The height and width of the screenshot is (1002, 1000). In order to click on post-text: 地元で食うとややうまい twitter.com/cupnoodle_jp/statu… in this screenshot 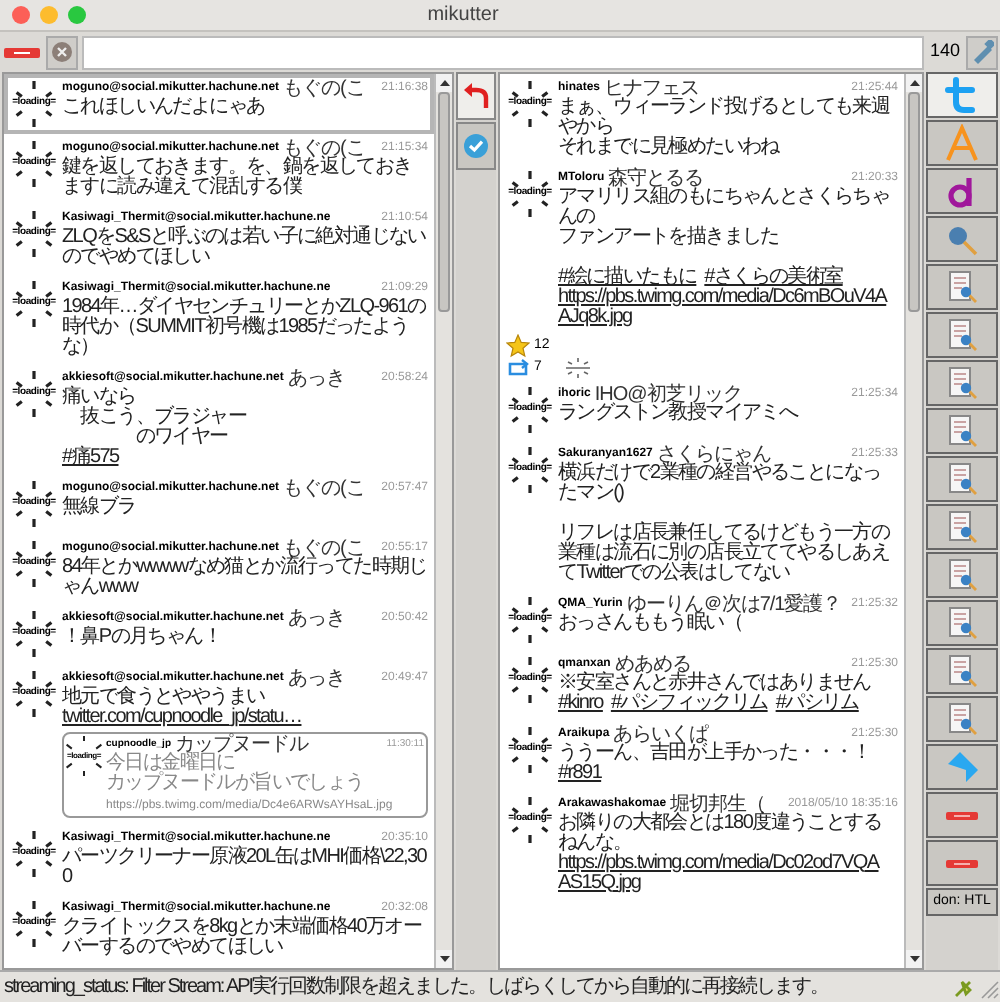, I will do `click(182, 708)`.